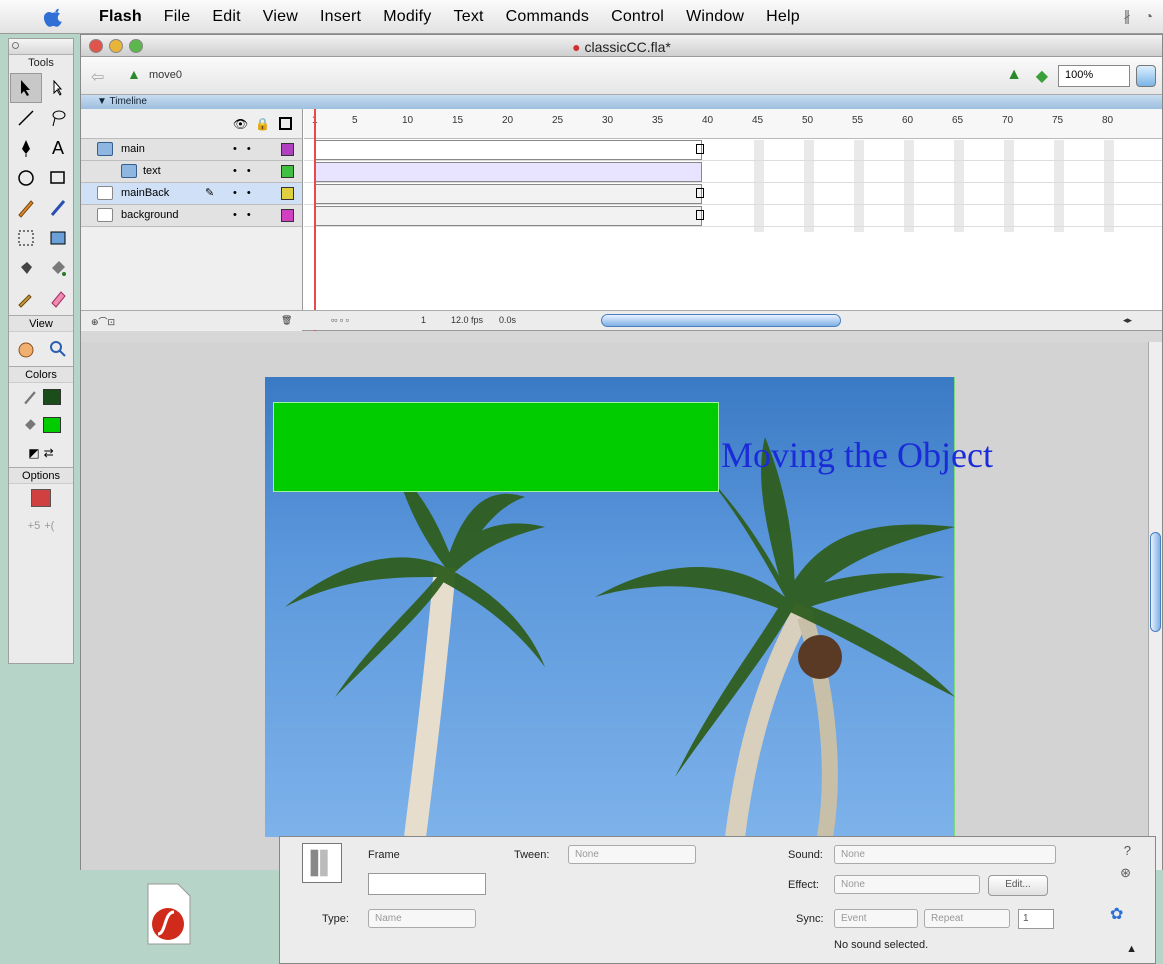 This screenshot has width=1163, height=964. Describe the element at coordinates (1116, 914) in the screenshot. I see `settings-gear-icon: ✿` at that location.